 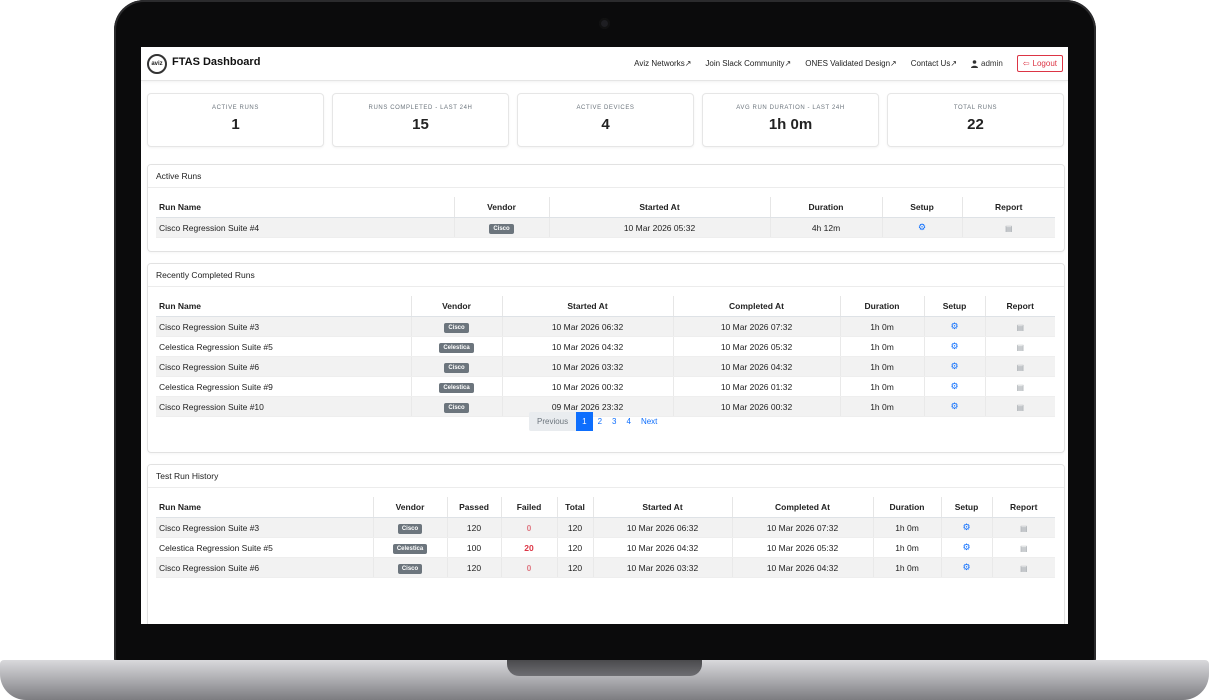 What do you see at coordinates (802, 567) in the screenshot?
I see `completed-at: 10 Mar 2026 04:32` at bounding box center [802, 567].